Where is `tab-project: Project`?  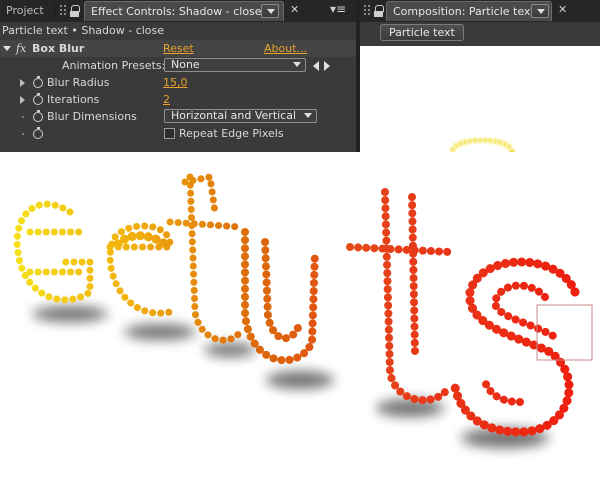 tab-project: Project is located at coordinates (25, 11).